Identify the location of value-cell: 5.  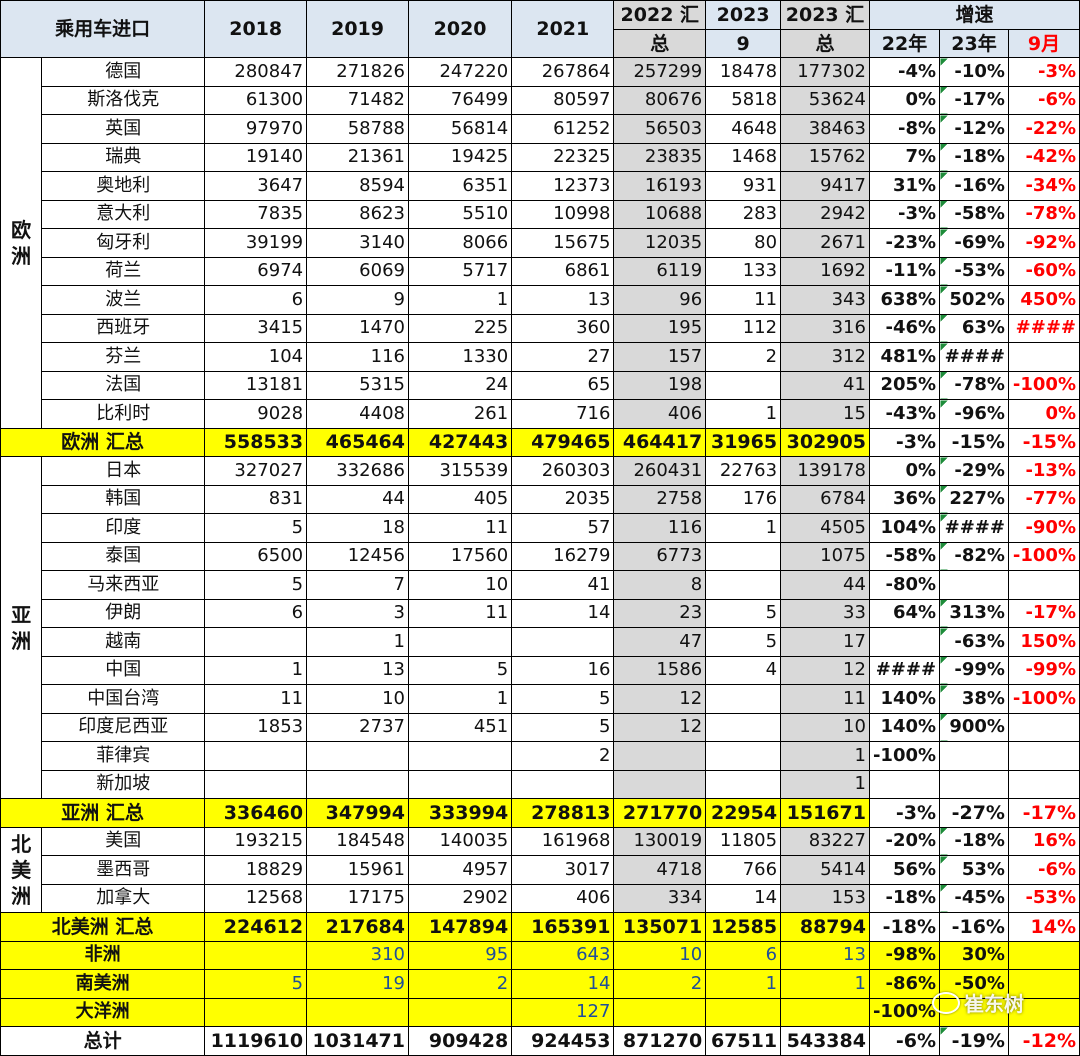
(563, 699).